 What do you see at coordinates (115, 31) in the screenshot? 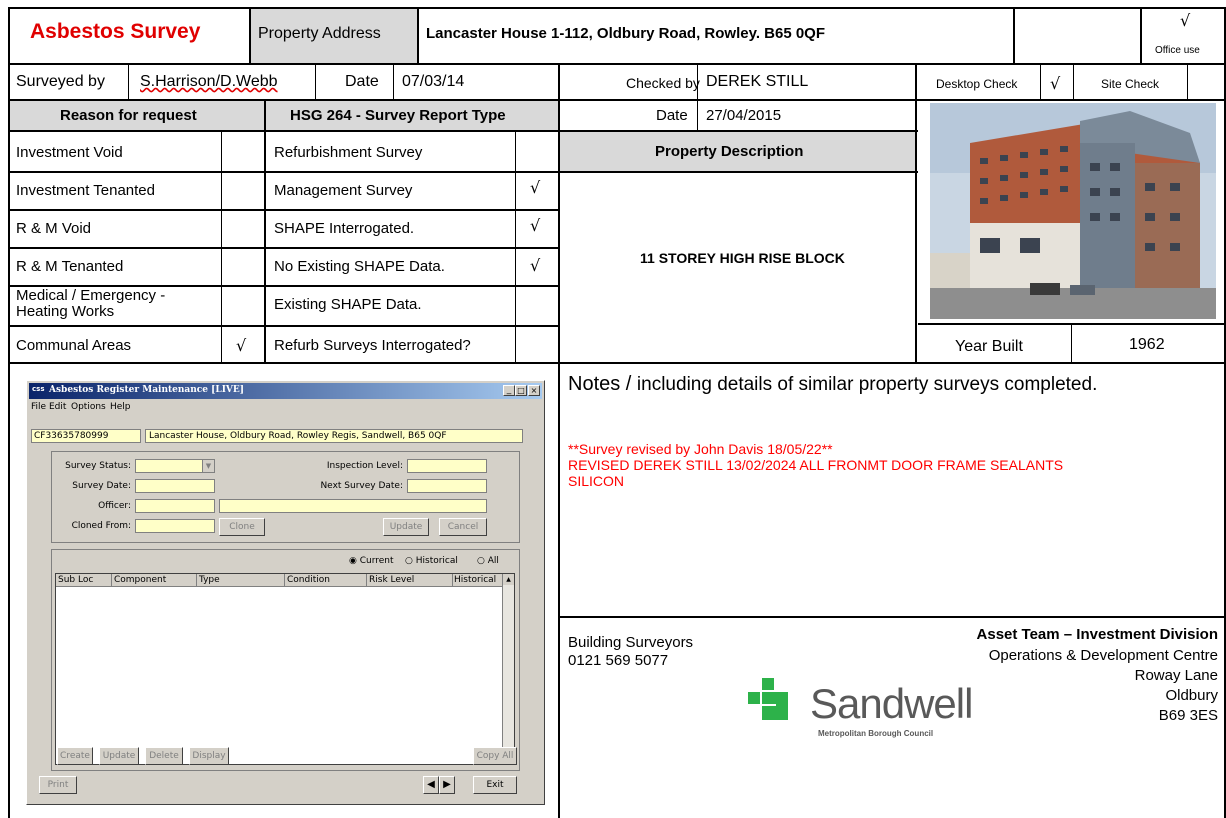
I see `survey-title: Asbestos Survey` at bounding box center [115, 31].